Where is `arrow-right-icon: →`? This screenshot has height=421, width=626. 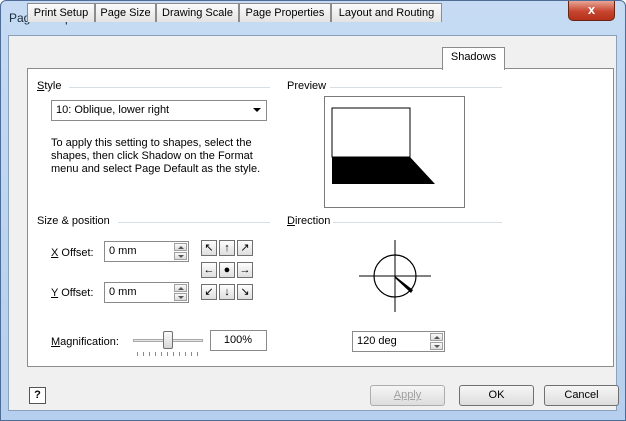 arrow-right-icon: → is located at coordinates (245, 270).